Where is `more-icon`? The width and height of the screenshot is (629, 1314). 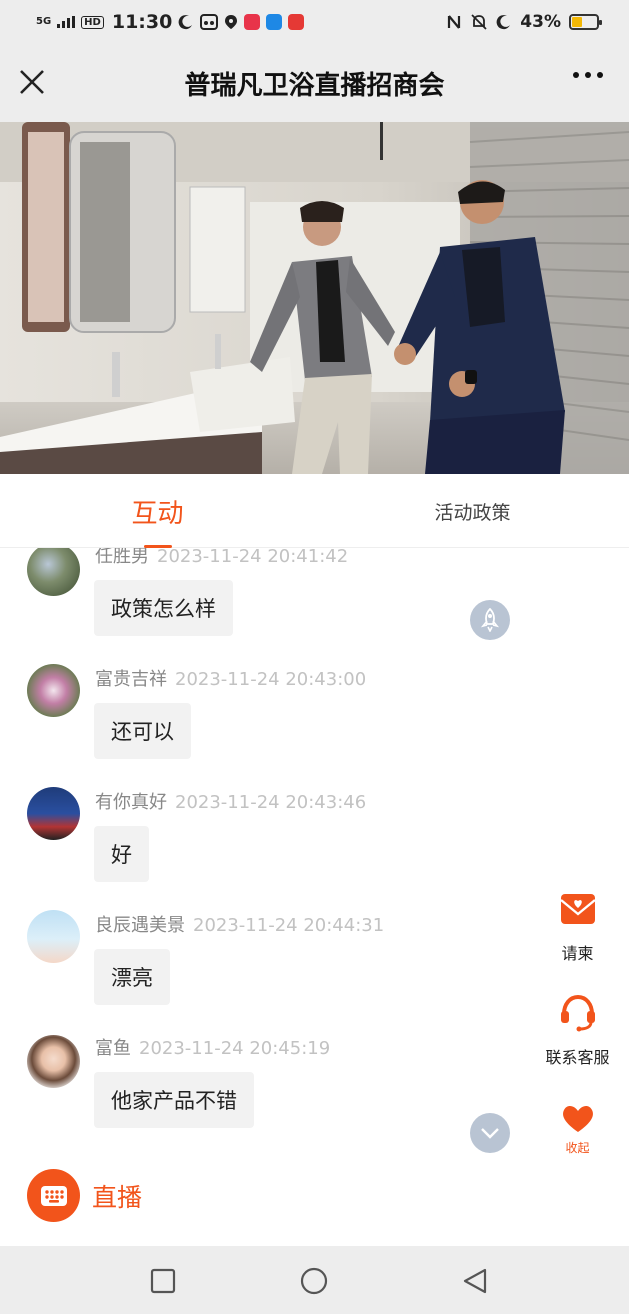
more-icon is located at coordinates (588, 75).